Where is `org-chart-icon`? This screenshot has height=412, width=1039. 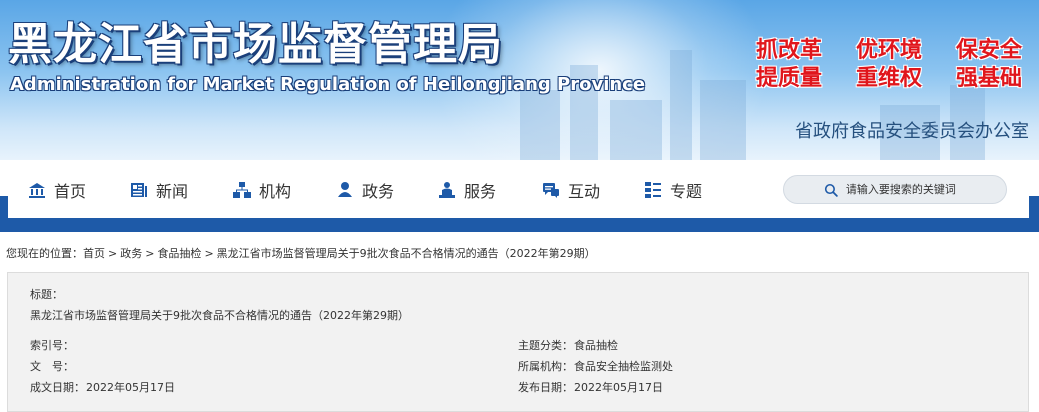
org-chart-icon is located at coordinates (242, 190).